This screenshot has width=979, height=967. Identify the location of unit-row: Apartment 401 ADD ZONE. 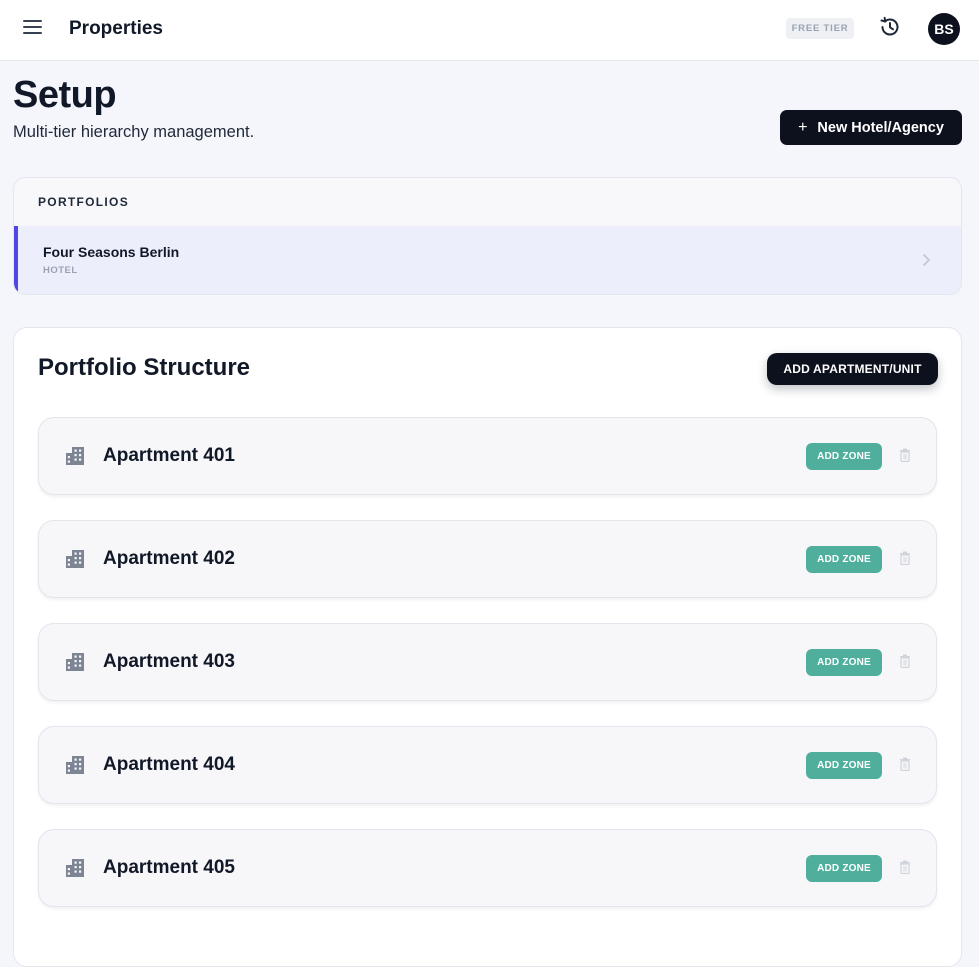
(487, 456).